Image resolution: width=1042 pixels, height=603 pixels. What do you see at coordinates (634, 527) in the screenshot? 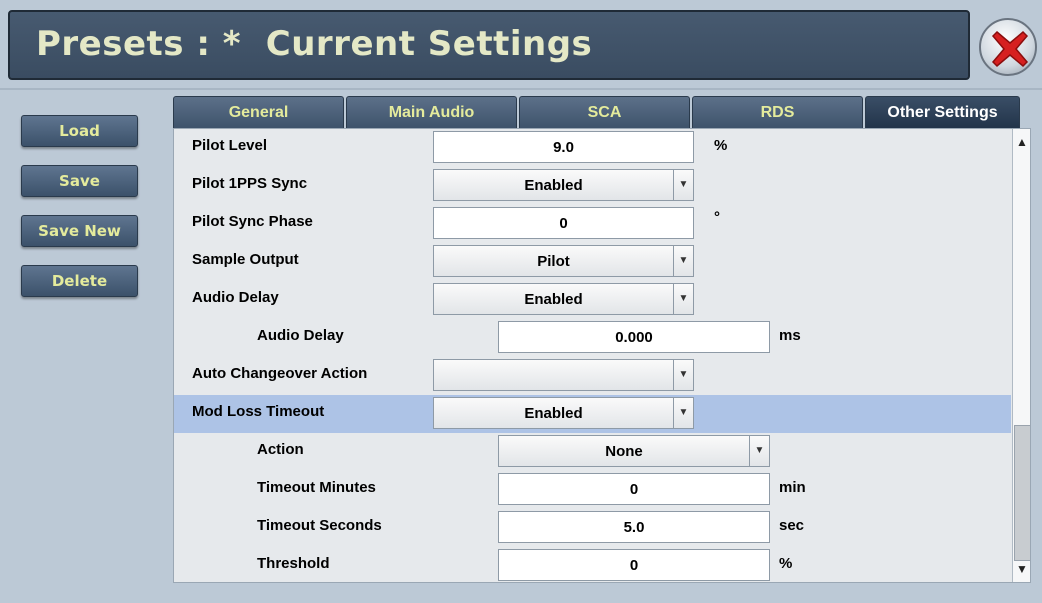
I see `timeout-seconds-input: 5.0` at bounding box center [634, 527].